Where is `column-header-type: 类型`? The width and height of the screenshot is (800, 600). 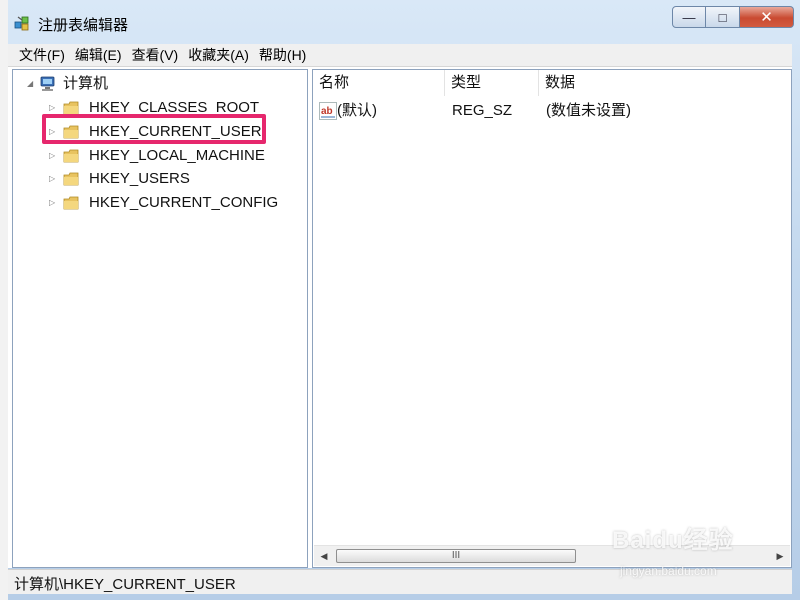
column-header-type: 类型 is located at coordinates (492, 83).